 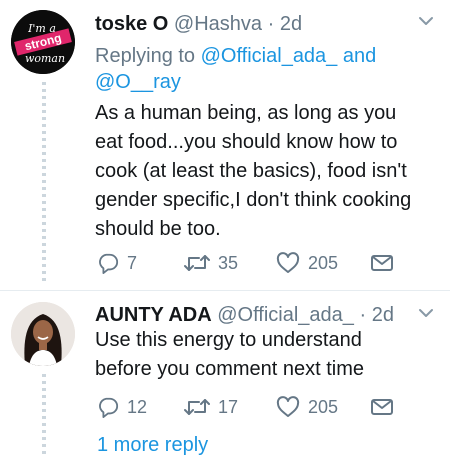 I want to click on tweet2-like-count: 205, so click(x=323, y=406).